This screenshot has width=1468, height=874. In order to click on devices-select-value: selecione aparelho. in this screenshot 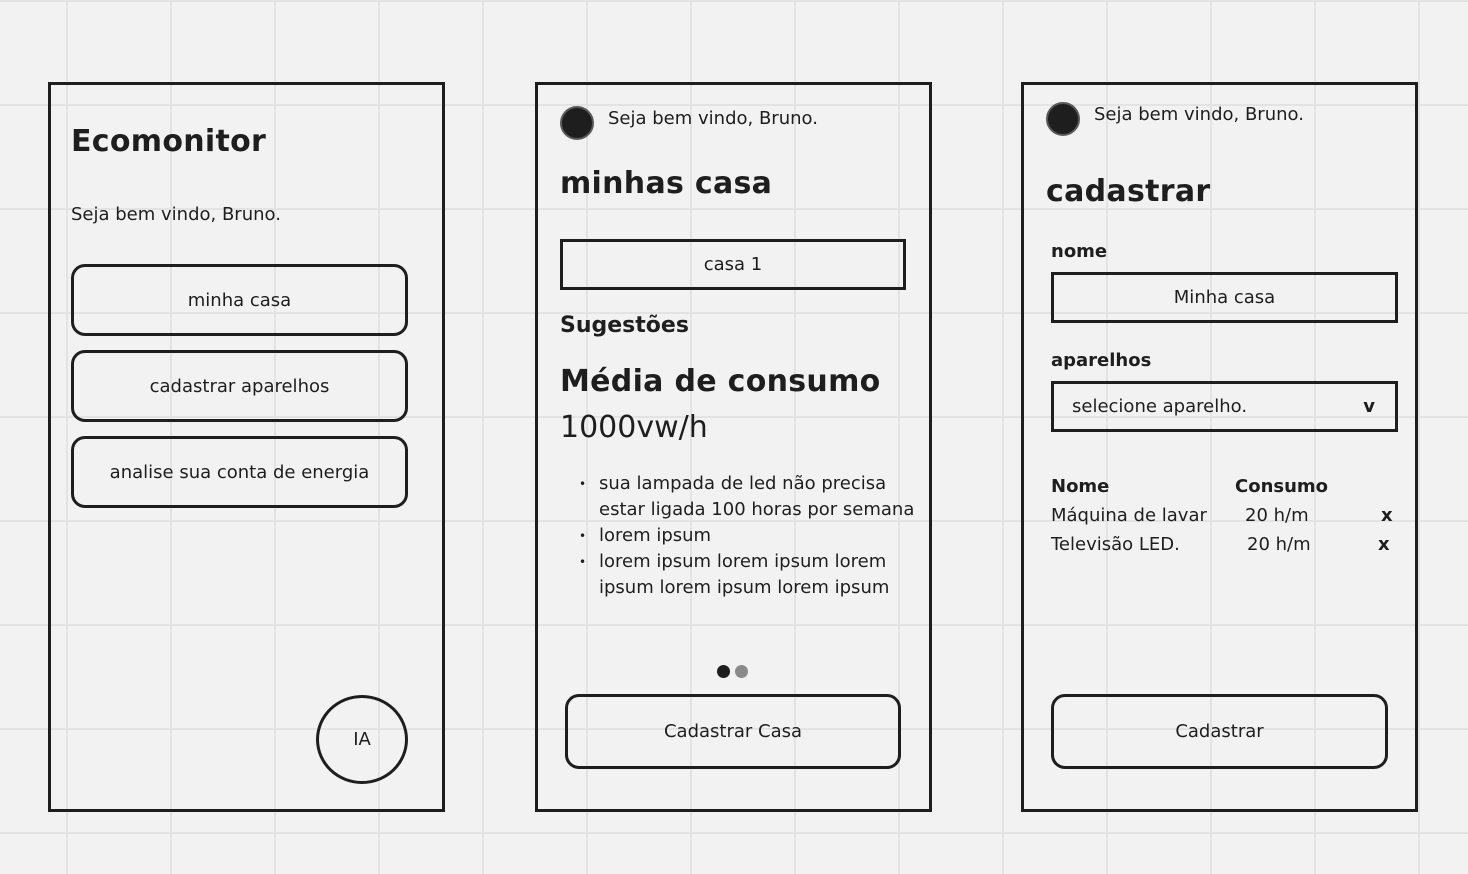, I will do `click(1160, 406)`.